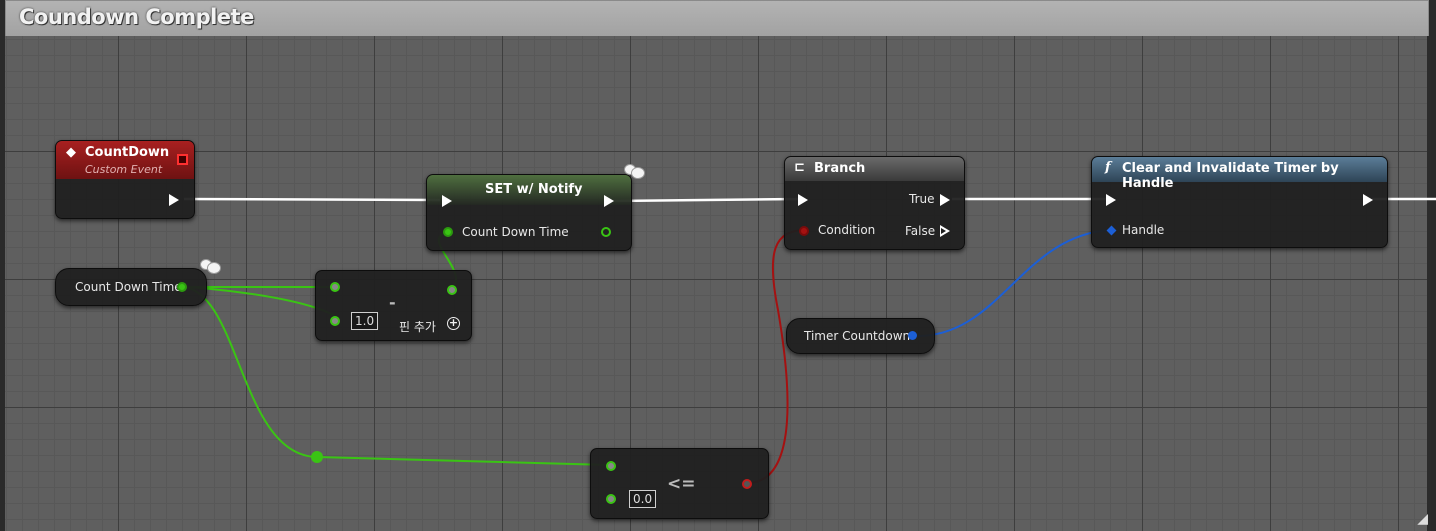 The height and width of the screenshot is (531, 1436). I want to click on branch-node: ⊏ Branch True Condition False, so click(874, 203).